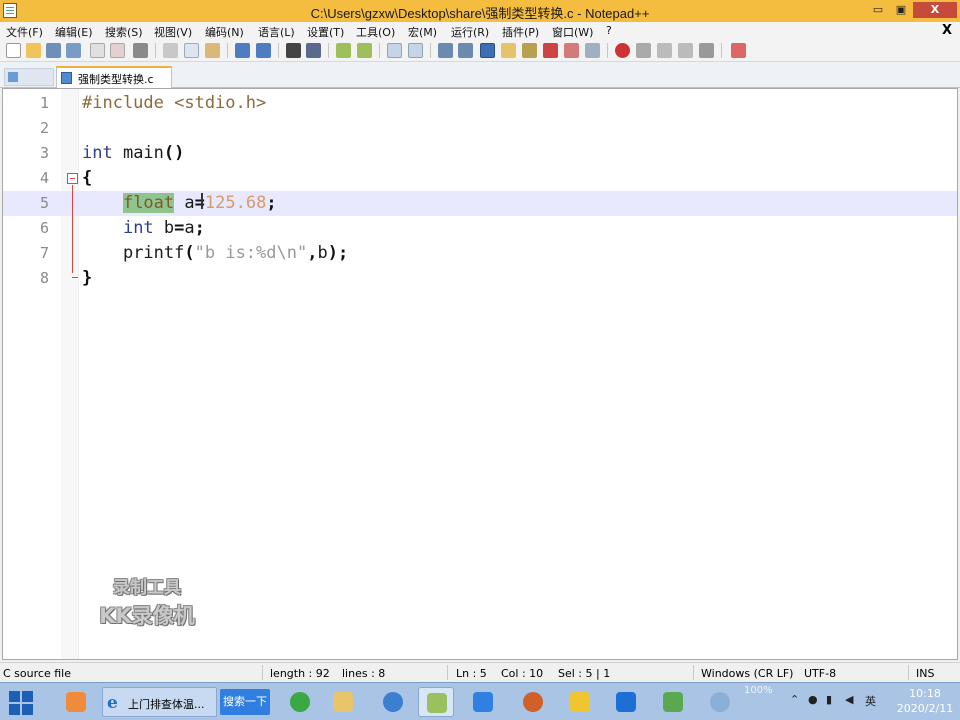  Describe the element at coordinates (245, 702) in the screenshot. I see `taskbar-search-button: 搜索一下` at that location.